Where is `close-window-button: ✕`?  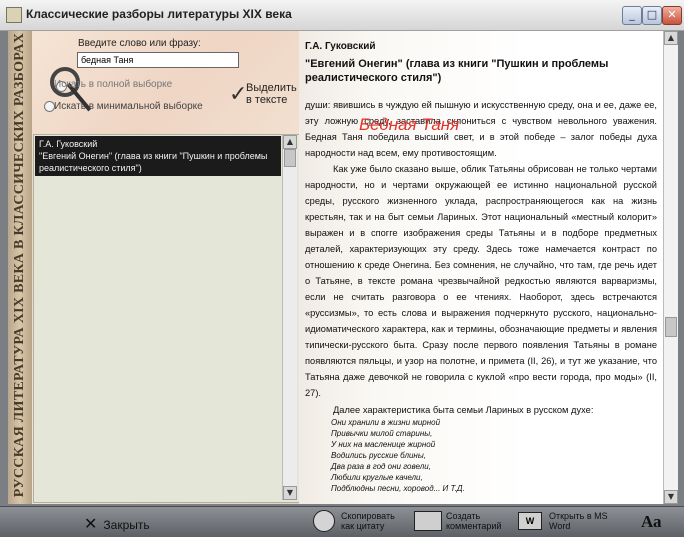
close-window-button: ✕ is located at coordinates (672, 15).